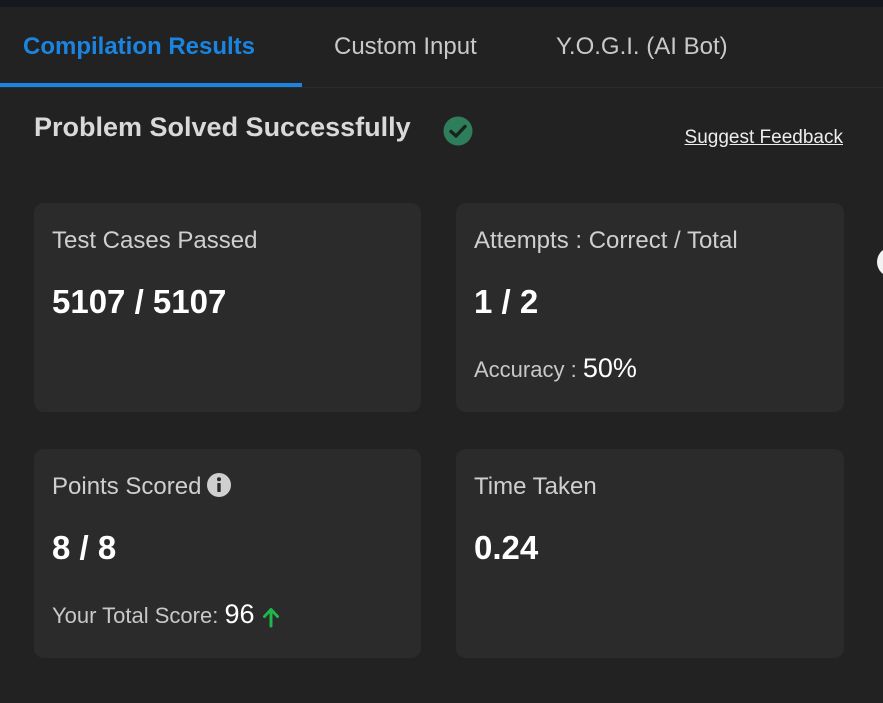 Image resolution: width=883 pixels, height=703 pixels. I want to click on attempts-label: Attempts : Correct / Total, so click(606, 240).